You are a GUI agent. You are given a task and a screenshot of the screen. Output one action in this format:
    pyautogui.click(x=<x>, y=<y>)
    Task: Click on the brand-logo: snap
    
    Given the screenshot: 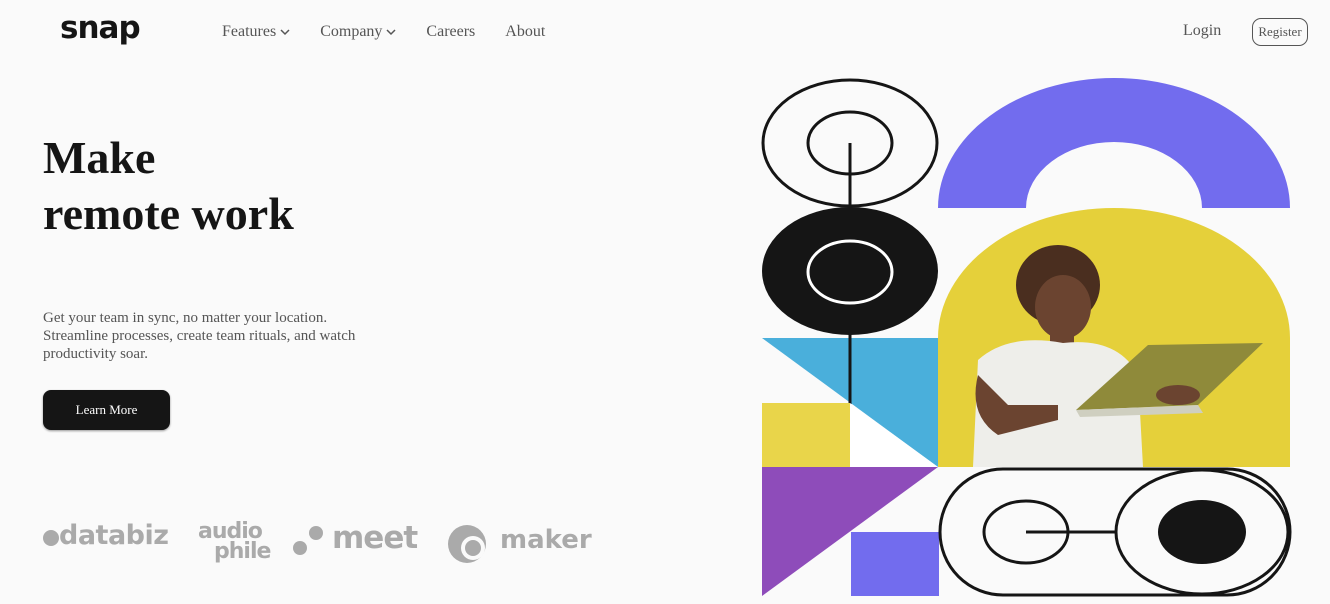 What is the action you would take?
    pyautogui.click(x=100, y=28)
    